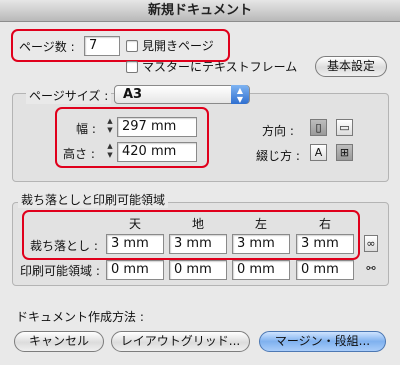 The height and width of the screenshot is (365, 400). What do you see at coordinates (178, 46) in the screenshot?
I see `facing-pages-label: 見開きページ` at bounding box center [178, 46].